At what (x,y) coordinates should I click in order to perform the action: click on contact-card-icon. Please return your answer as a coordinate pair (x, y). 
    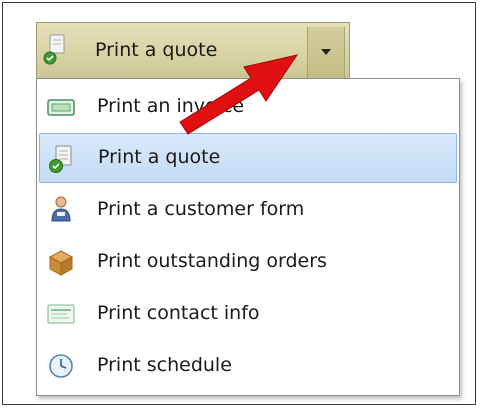
    Looking at the image, I should click on (61, 314).